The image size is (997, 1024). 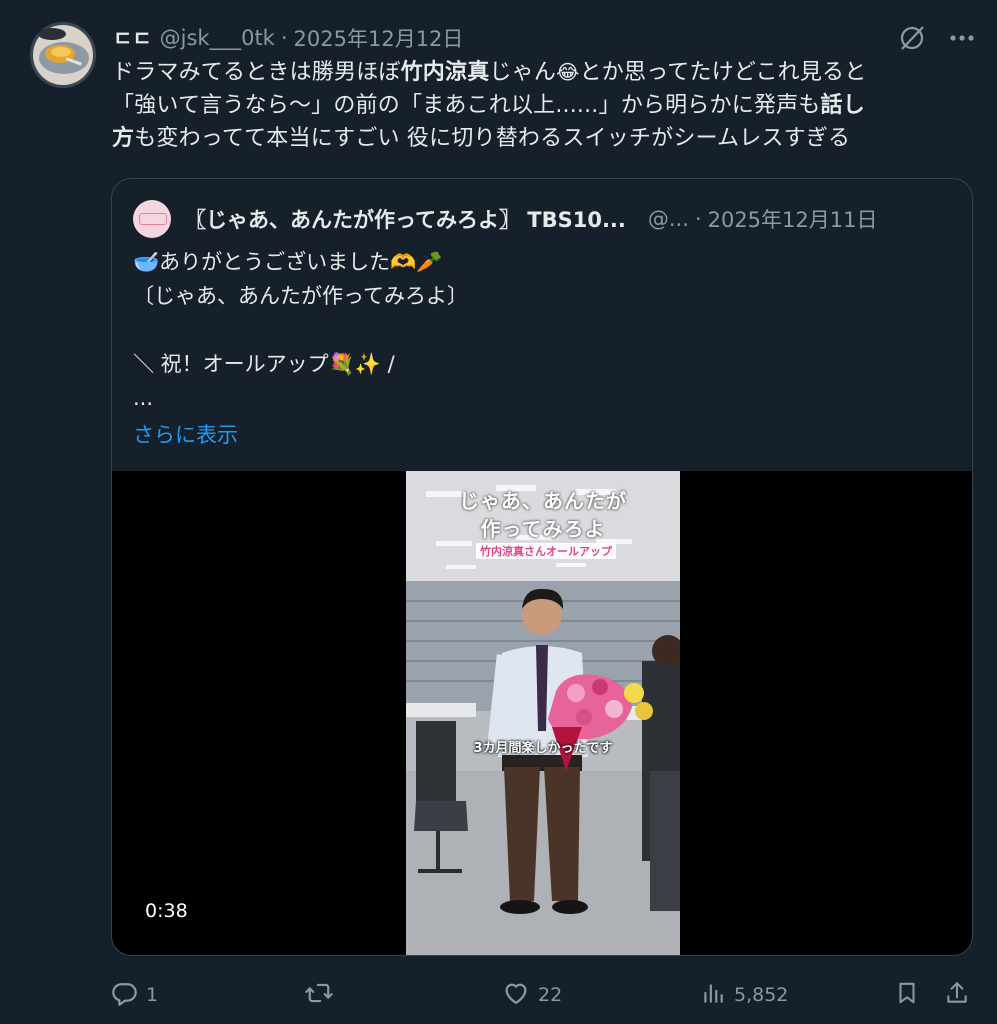 I want to click on repost-button, so click(x=323, y=995).